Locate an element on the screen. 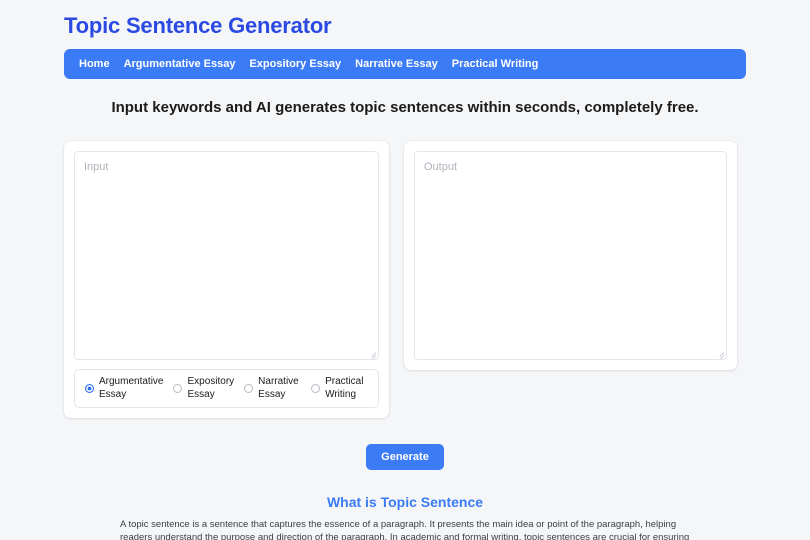 The height and width of the screenshot is (540, 810). generate-button: Generate is located at coordinates (405, 457).